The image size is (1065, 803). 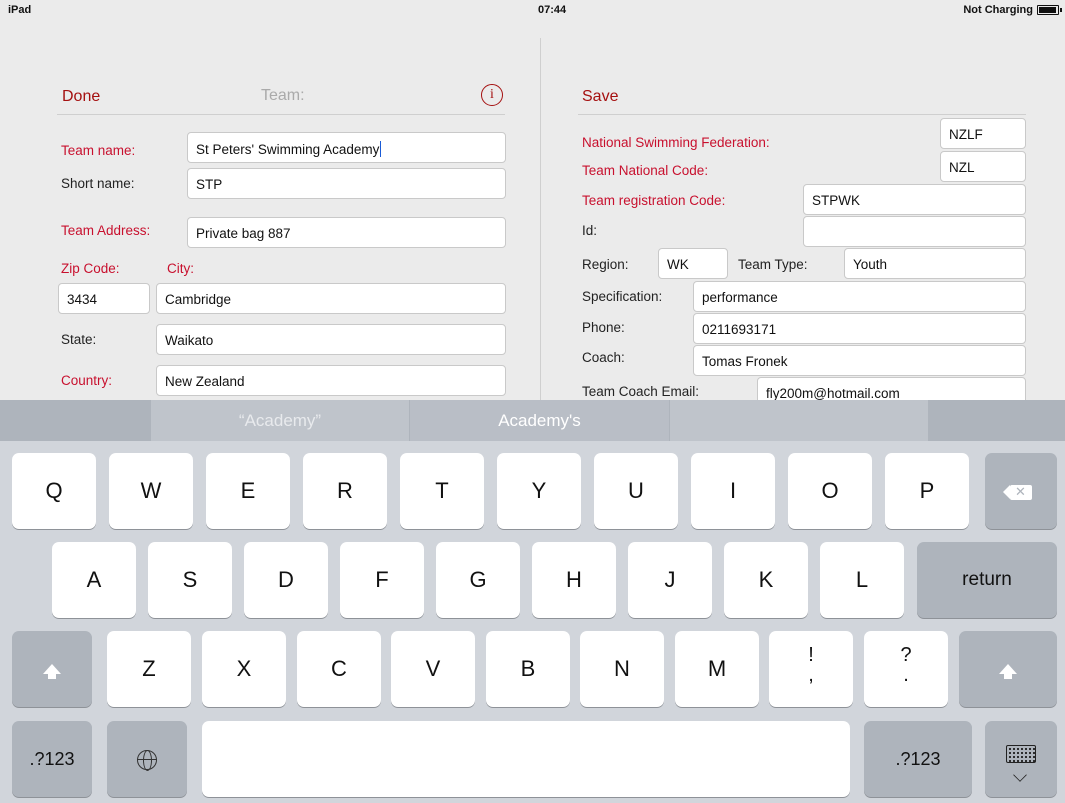 What do you see at coordinates (244, 669) in the screenshot?
I see `key-x: X` at bounding box center [244, 669].